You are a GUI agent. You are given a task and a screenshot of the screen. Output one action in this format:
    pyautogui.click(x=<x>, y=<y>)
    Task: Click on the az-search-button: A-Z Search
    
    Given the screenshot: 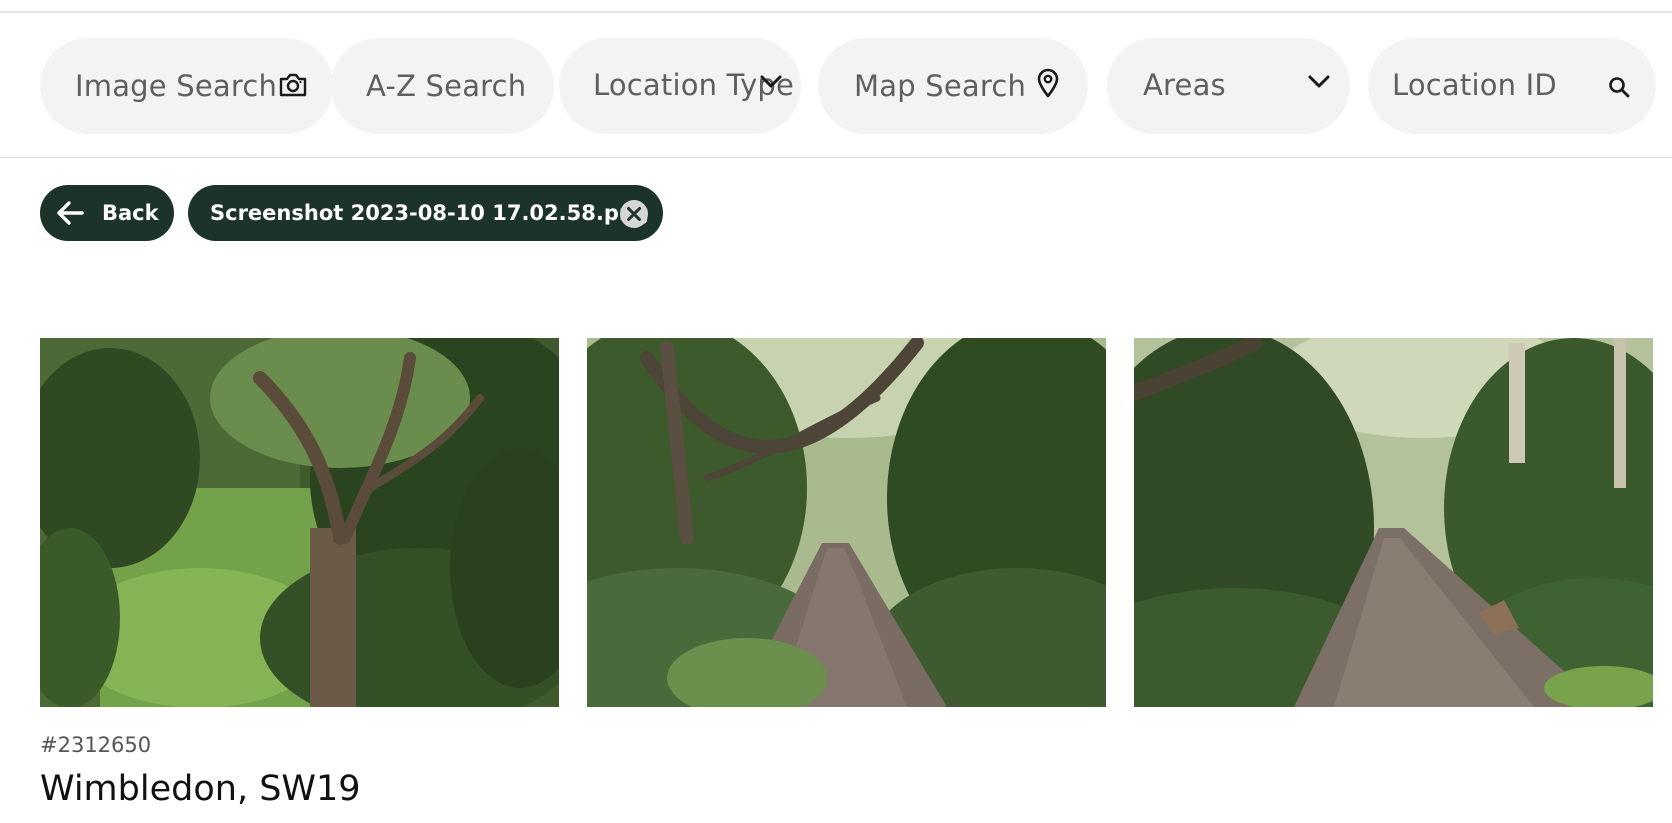 What is the action you would take?
    pyautogui.click(x=442, y=86)
    